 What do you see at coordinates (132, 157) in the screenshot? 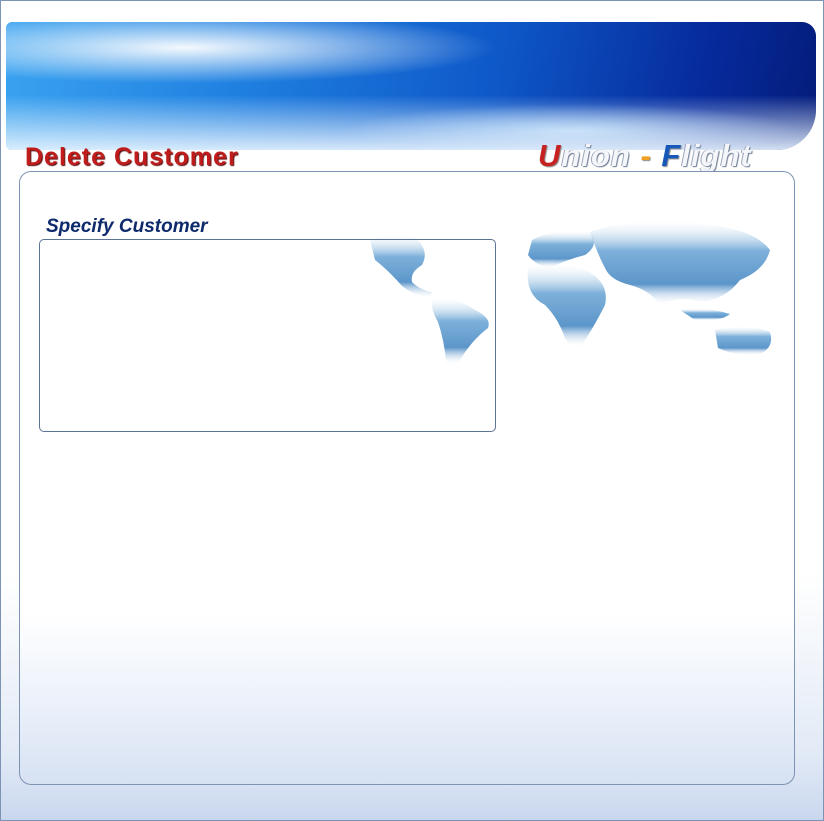
I see `page-title: Delete Customer` at bounding box center [132, 157].